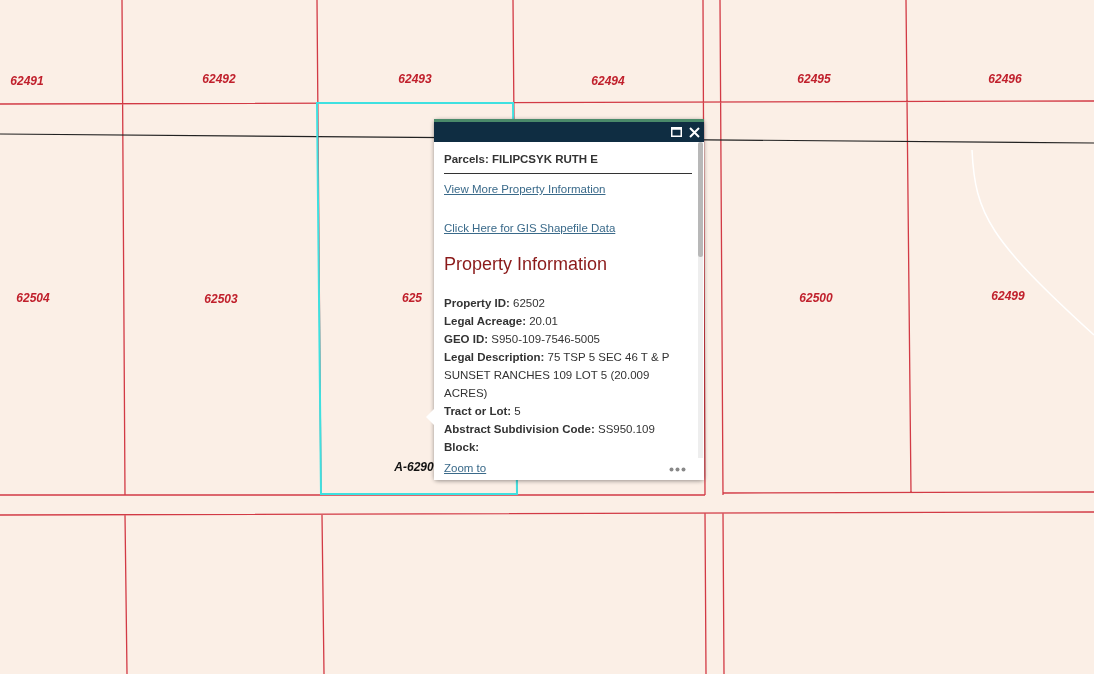 This screenshot has height=674, width=1094. Describe the element at coordinates (677, 469) in the screenshot. I see `more-options-icon` at that location.